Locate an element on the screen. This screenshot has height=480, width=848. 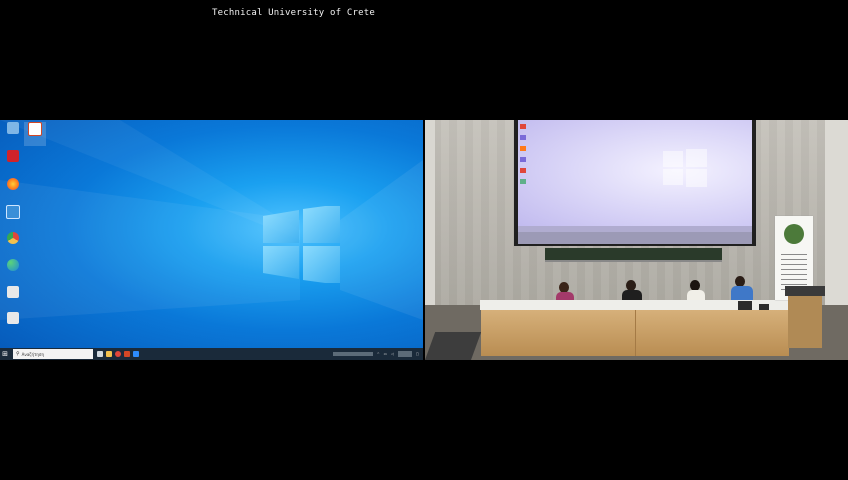
search-placeholder: Αναζήτηση is located at coordinates (33, 354).